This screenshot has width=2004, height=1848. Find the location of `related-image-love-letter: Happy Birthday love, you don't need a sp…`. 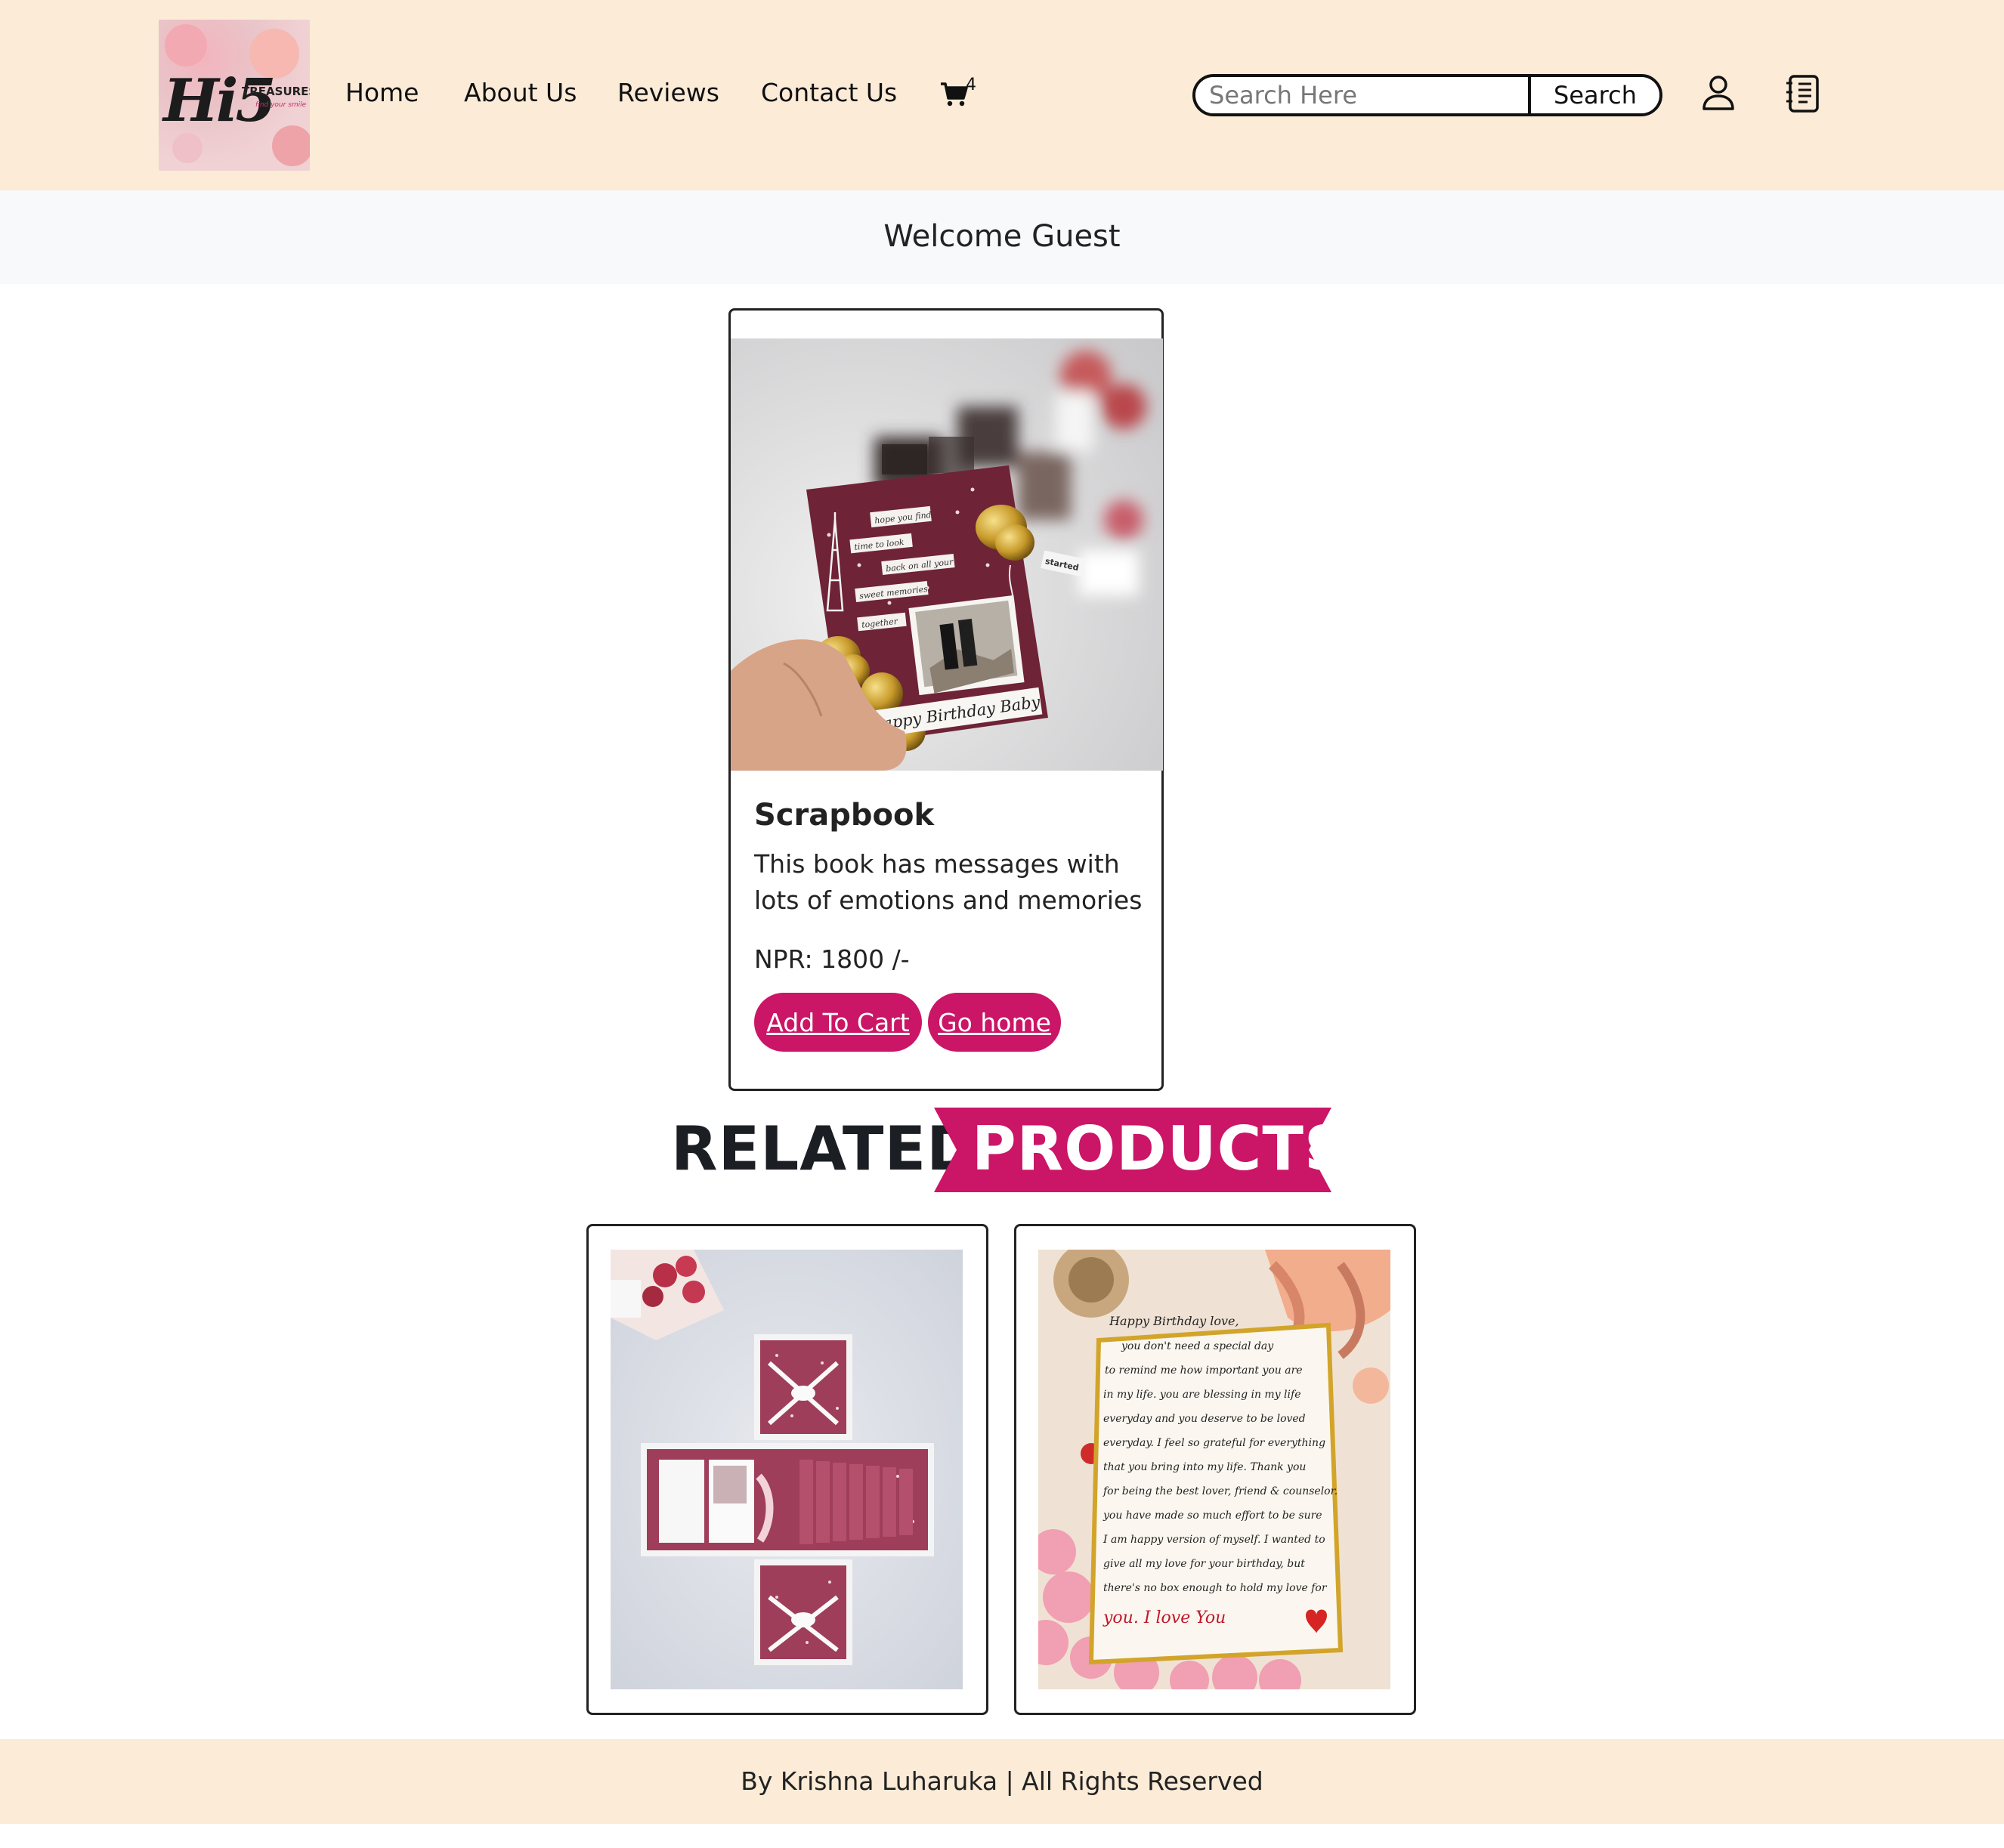

related-image-love-letter: Happy Birthday love, you don't need a sp… is located at coordinates (1214, 1469).